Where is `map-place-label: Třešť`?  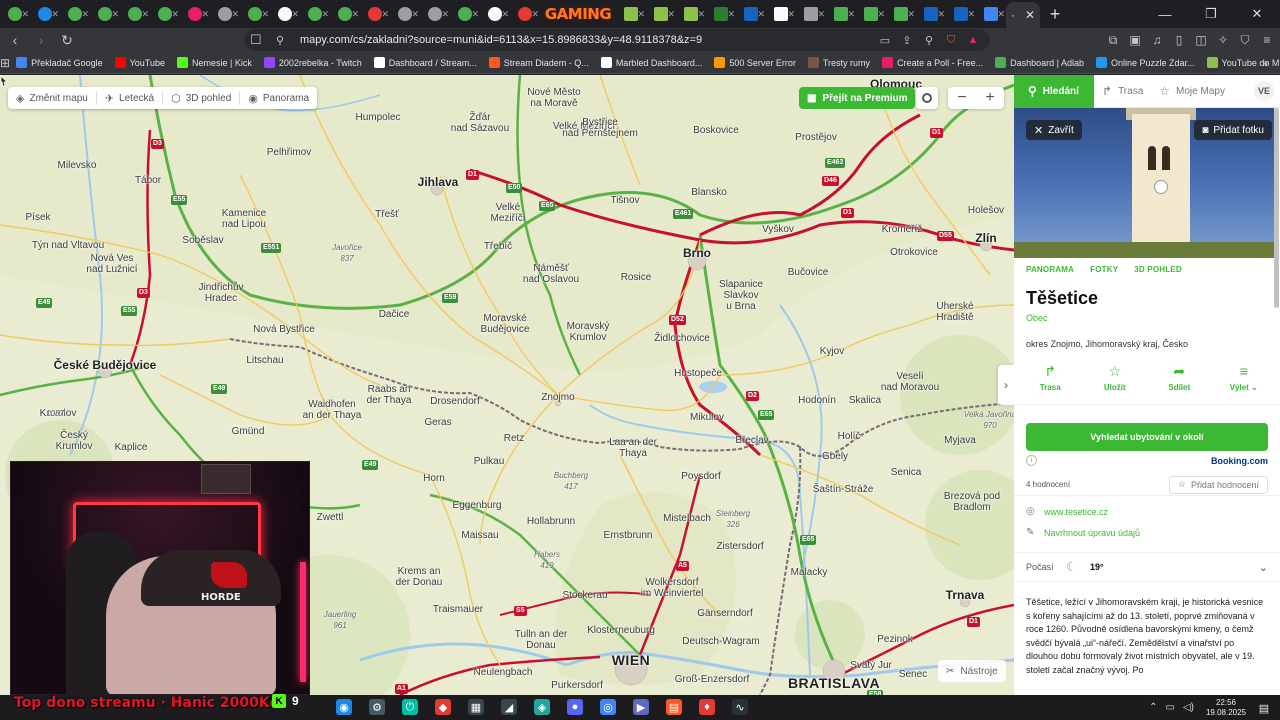
map-place-label: Třešť is located at coordinates (387, 214).